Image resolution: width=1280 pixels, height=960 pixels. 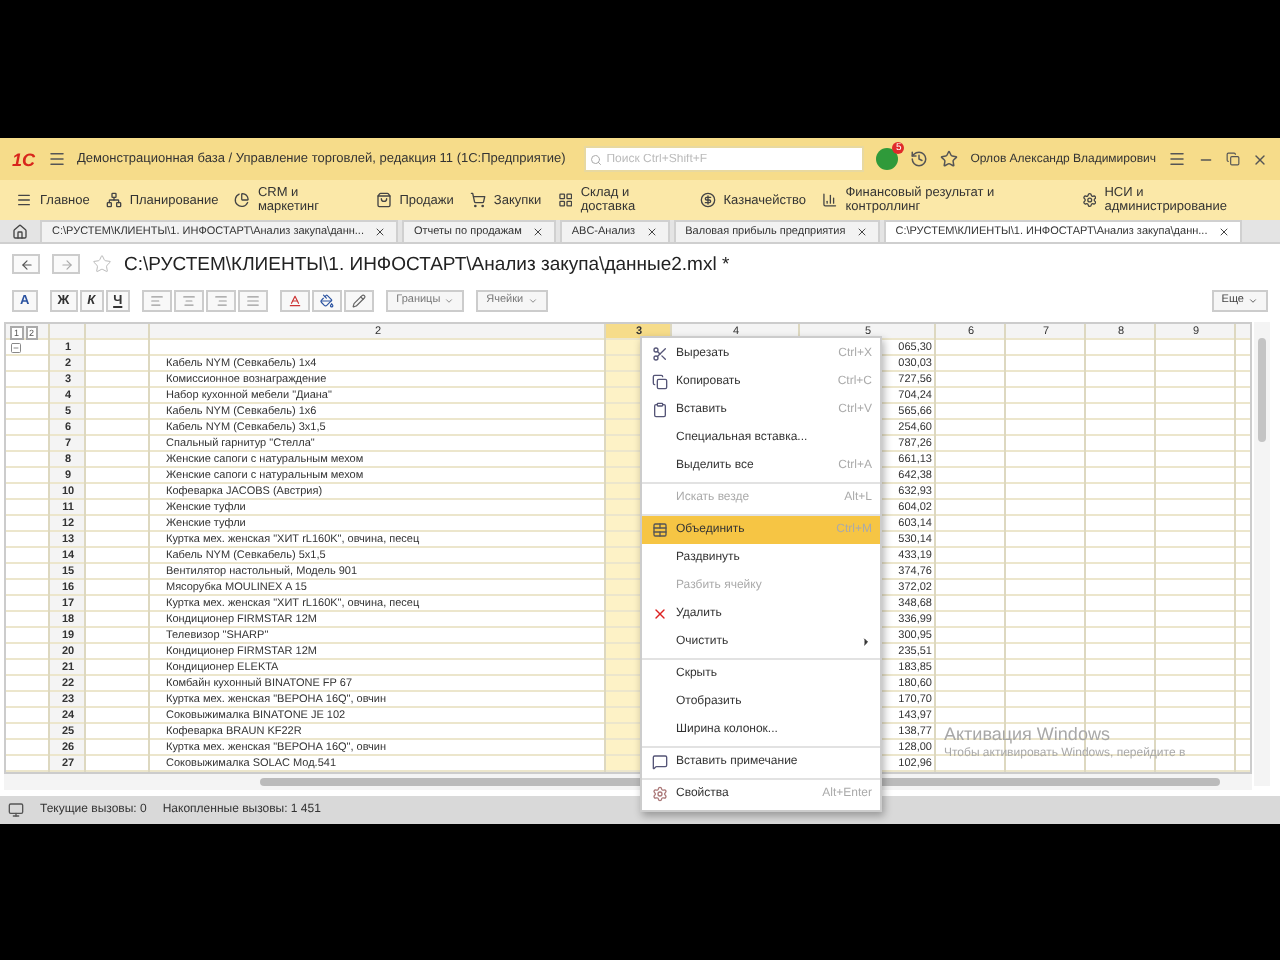 What do you see at coordinates (1262, 554) in the screenshot?
I see `vertical-scrollbar` at bounding box center [1262, 554].